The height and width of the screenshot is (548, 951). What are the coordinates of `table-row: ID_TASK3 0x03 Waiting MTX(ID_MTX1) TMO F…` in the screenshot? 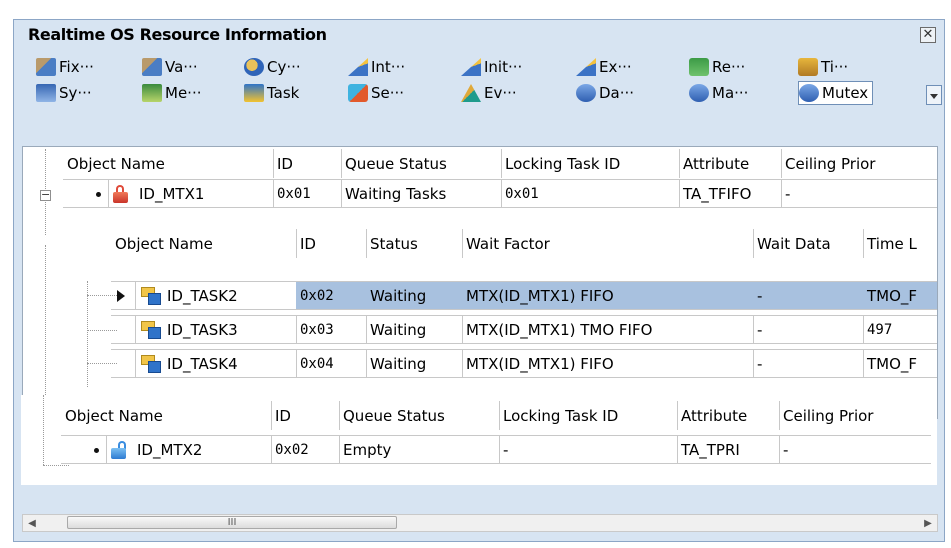 It's located at (524, 329).